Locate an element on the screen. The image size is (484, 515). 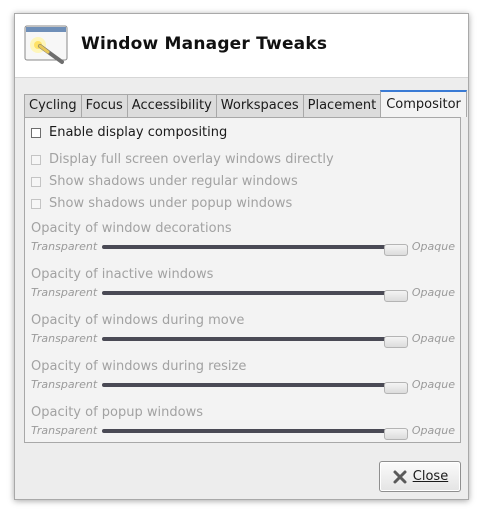
shadows-popup-label: Show shadows under popup windows is located at coordinates (171, 203).